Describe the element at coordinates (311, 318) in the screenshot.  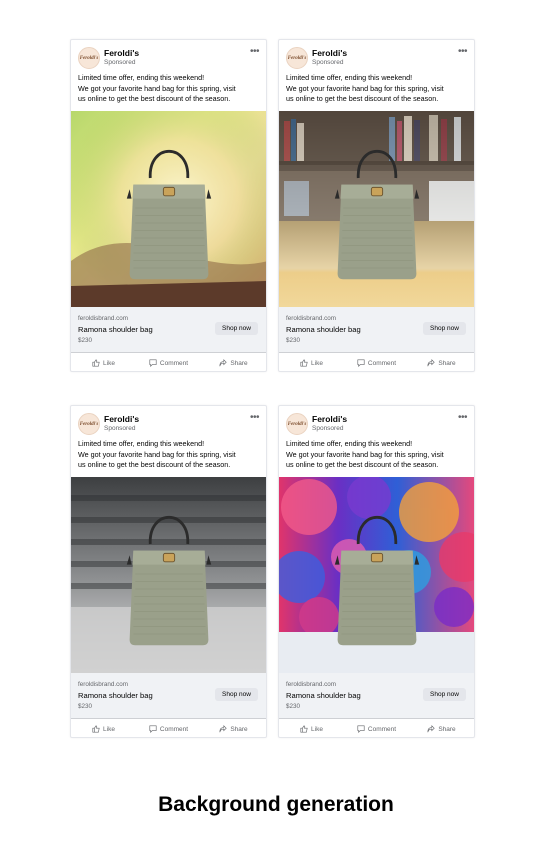
I see `link-domain: feroldisbrand.com` at that location.